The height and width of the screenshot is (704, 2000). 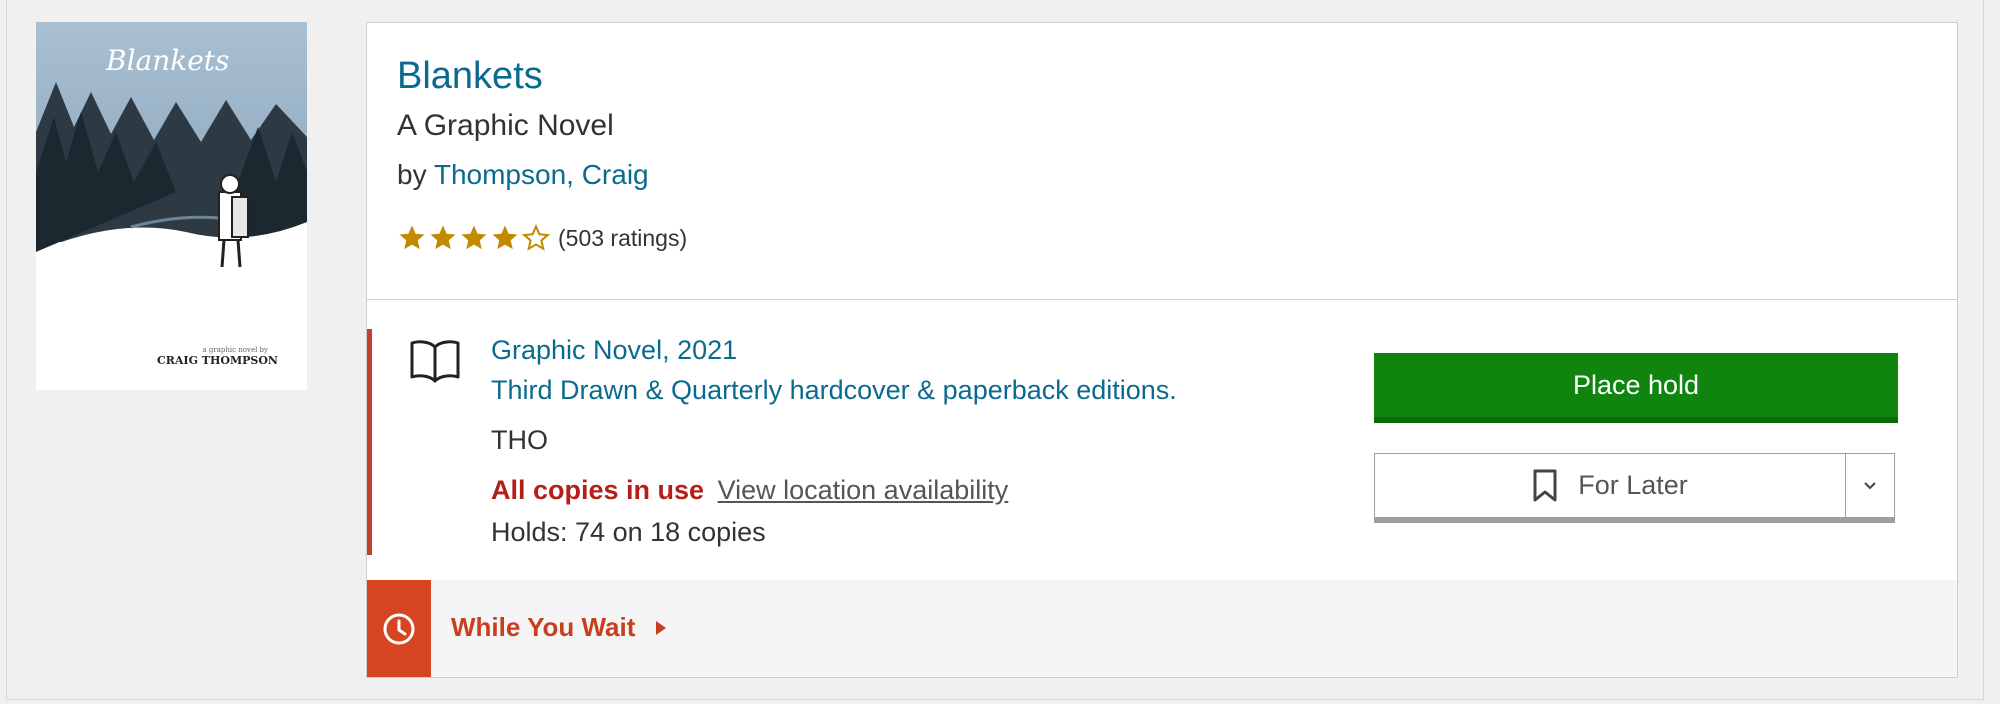 I want to click on place-hold-button: Place hold, so click(x=1636, y=388).